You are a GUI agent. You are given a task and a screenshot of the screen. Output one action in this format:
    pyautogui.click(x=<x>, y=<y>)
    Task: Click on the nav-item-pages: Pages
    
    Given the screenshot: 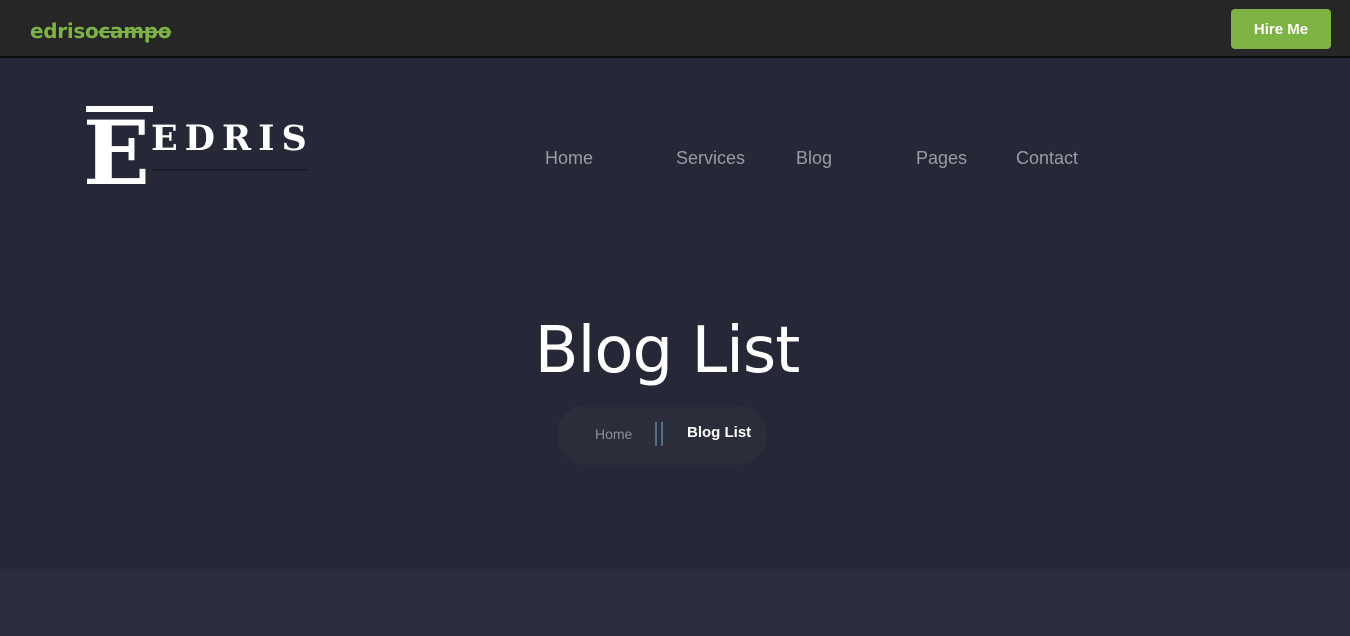 What is the action you would take?
    pyautogui.click(x=941, y=158)
    